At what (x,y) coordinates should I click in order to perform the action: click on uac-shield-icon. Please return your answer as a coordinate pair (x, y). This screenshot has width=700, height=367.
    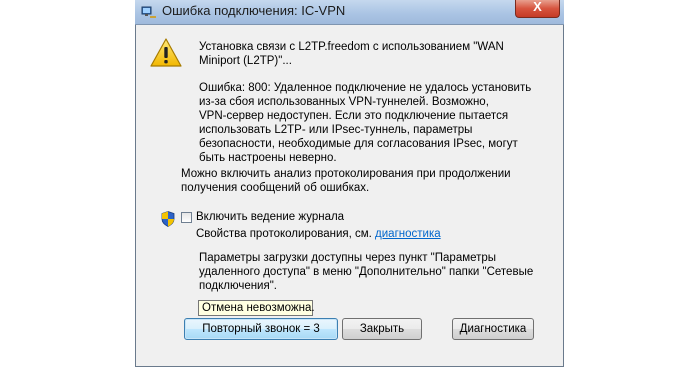
    Looking at the image, I should click on (168, 219).